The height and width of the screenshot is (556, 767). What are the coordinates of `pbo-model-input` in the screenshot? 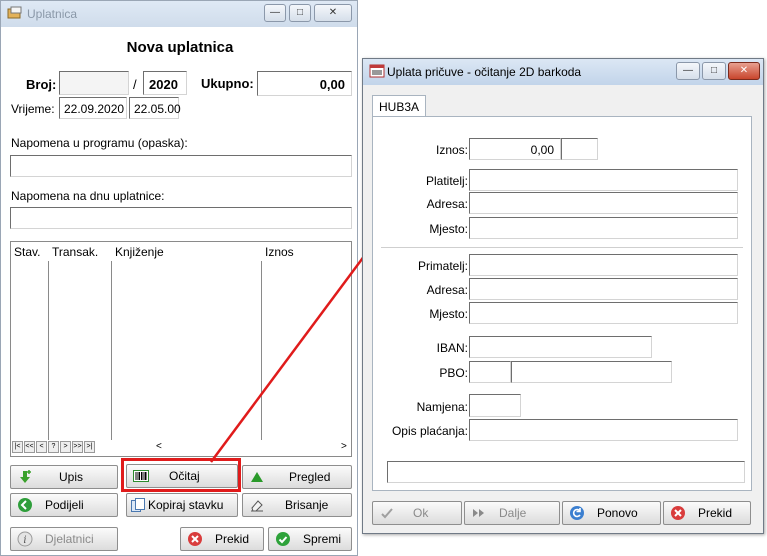 It's located at (490, 372).